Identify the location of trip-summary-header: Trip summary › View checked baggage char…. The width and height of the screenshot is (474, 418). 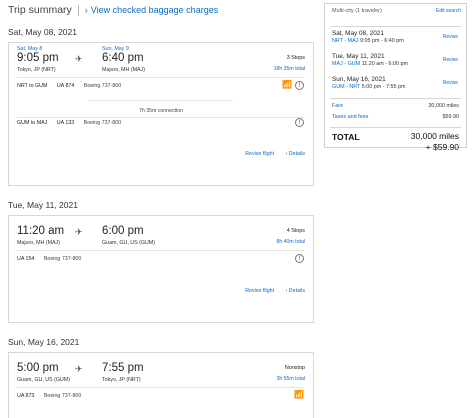
(113, 10).